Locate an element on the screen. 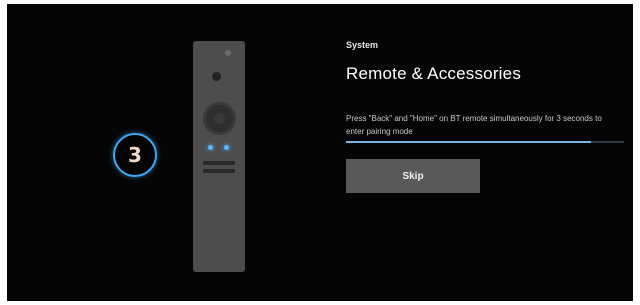 This screenshot has width=640, height=305. remote-control-icon is located at coordinates (219, 156).